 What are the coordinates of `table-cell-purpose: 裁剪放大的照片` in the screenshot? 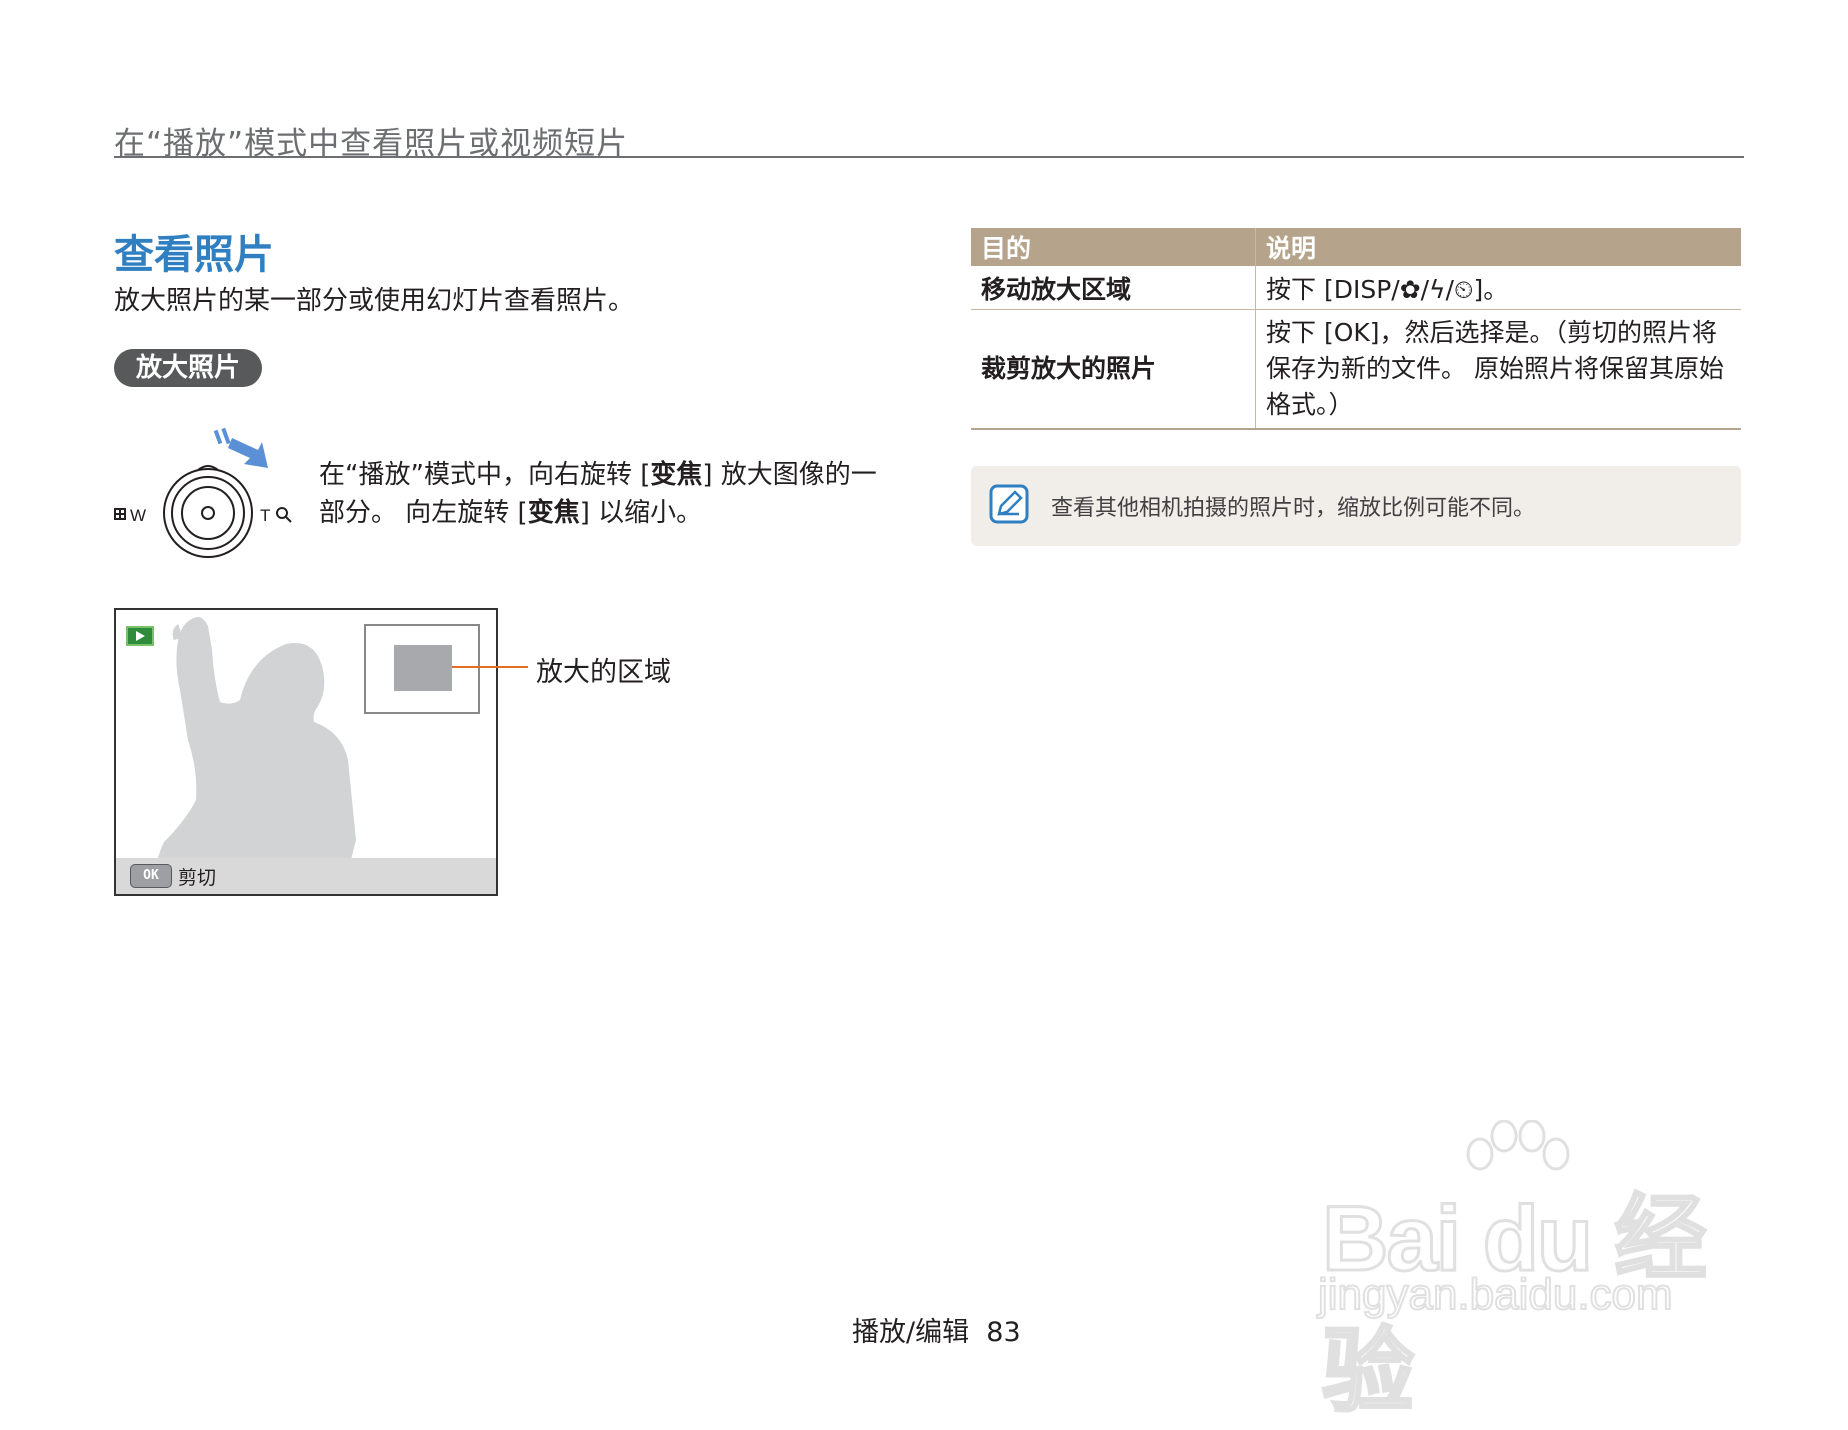 It's located at (1113, 369).